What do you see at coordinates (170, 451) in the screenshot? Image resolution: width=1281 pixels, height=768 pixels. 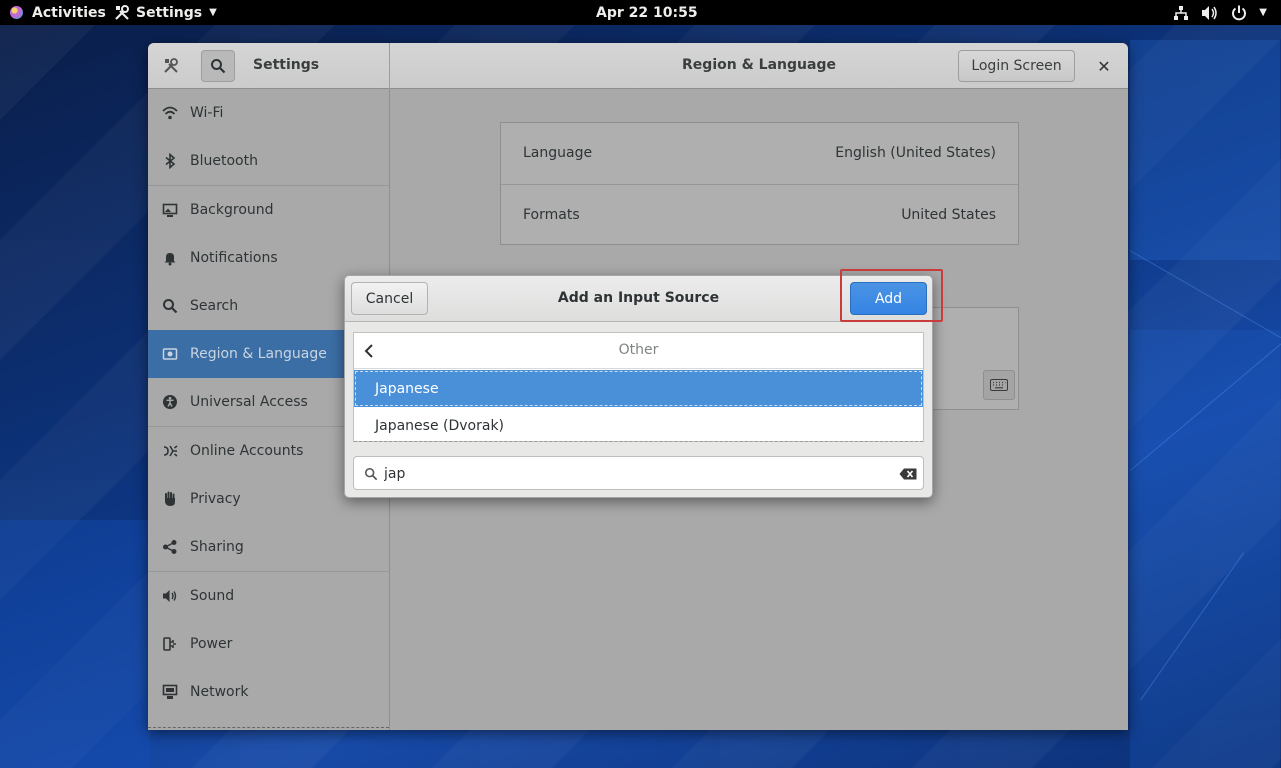 I see `online-accounts-icon` at bounding box center [170, 451].